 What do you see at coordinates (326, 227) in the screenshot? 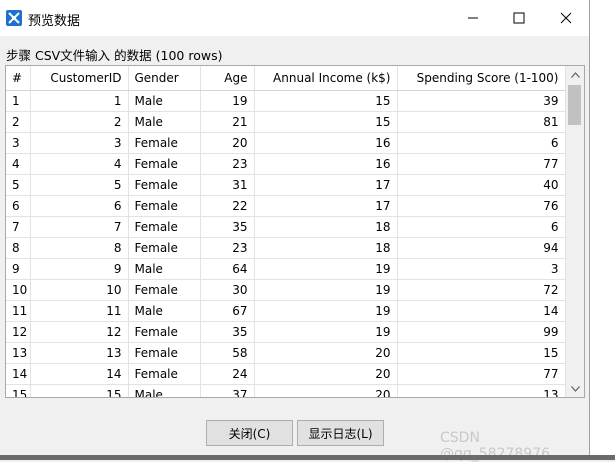
I see `annual-income-cell: 18` at bounding box center [326, 227].